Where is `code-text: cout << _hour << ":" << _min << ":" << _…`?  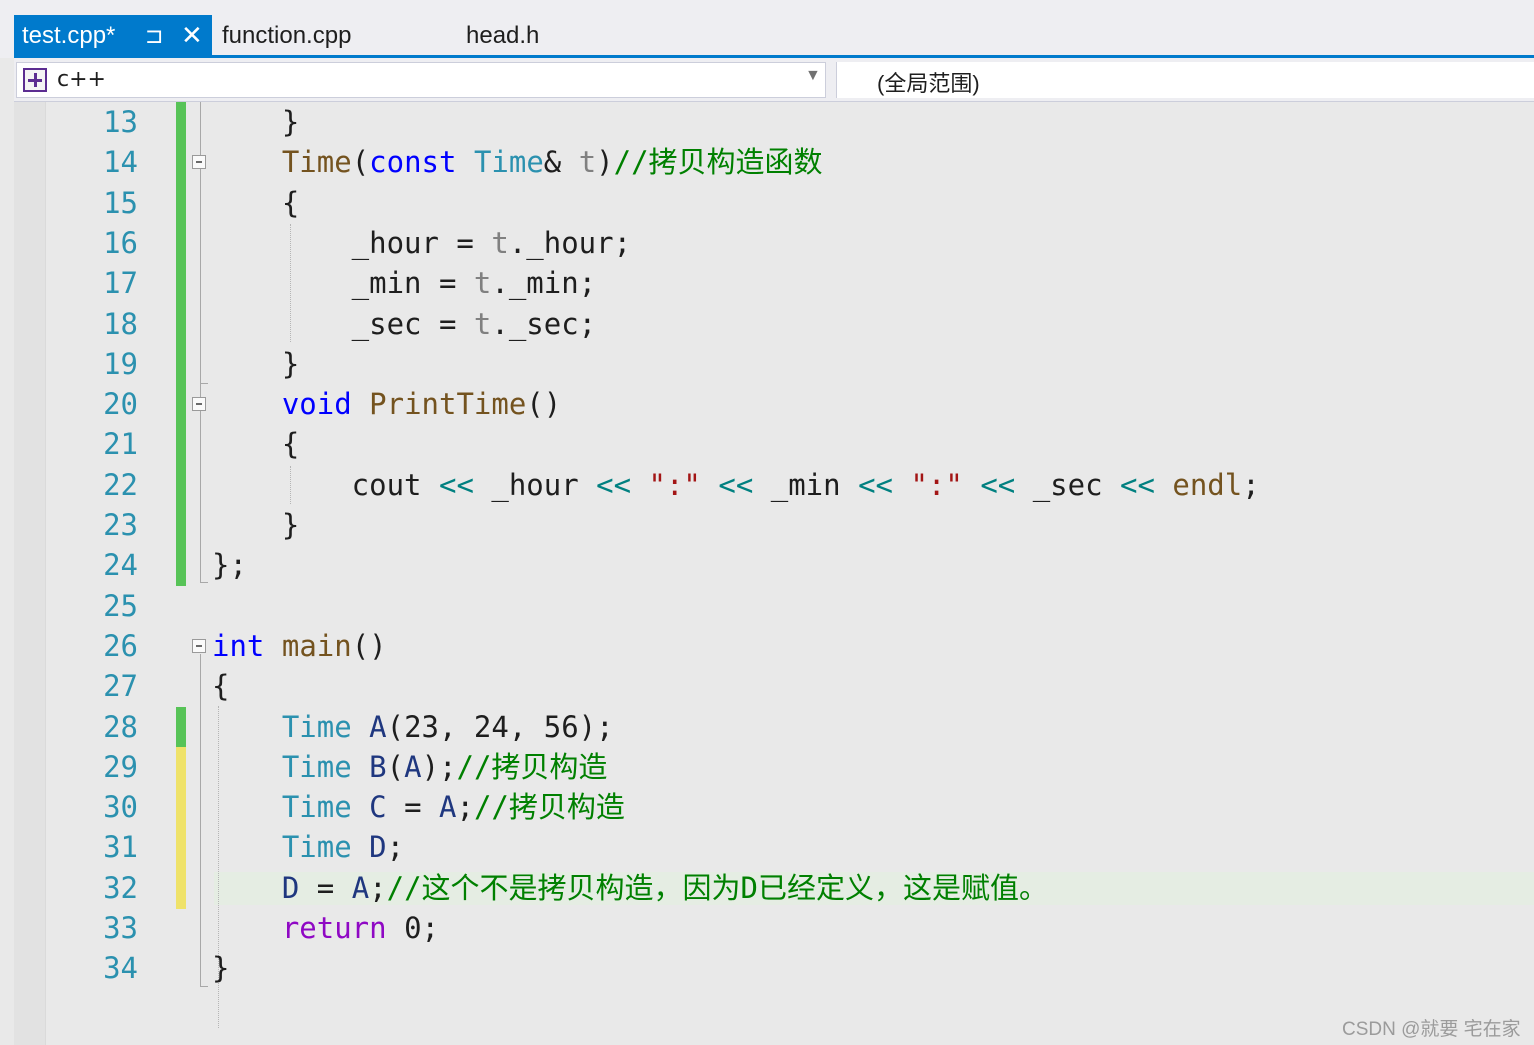 code-text: cout << _hour << ":" << _min << ":" << _… is located at coordinates (736, 485).